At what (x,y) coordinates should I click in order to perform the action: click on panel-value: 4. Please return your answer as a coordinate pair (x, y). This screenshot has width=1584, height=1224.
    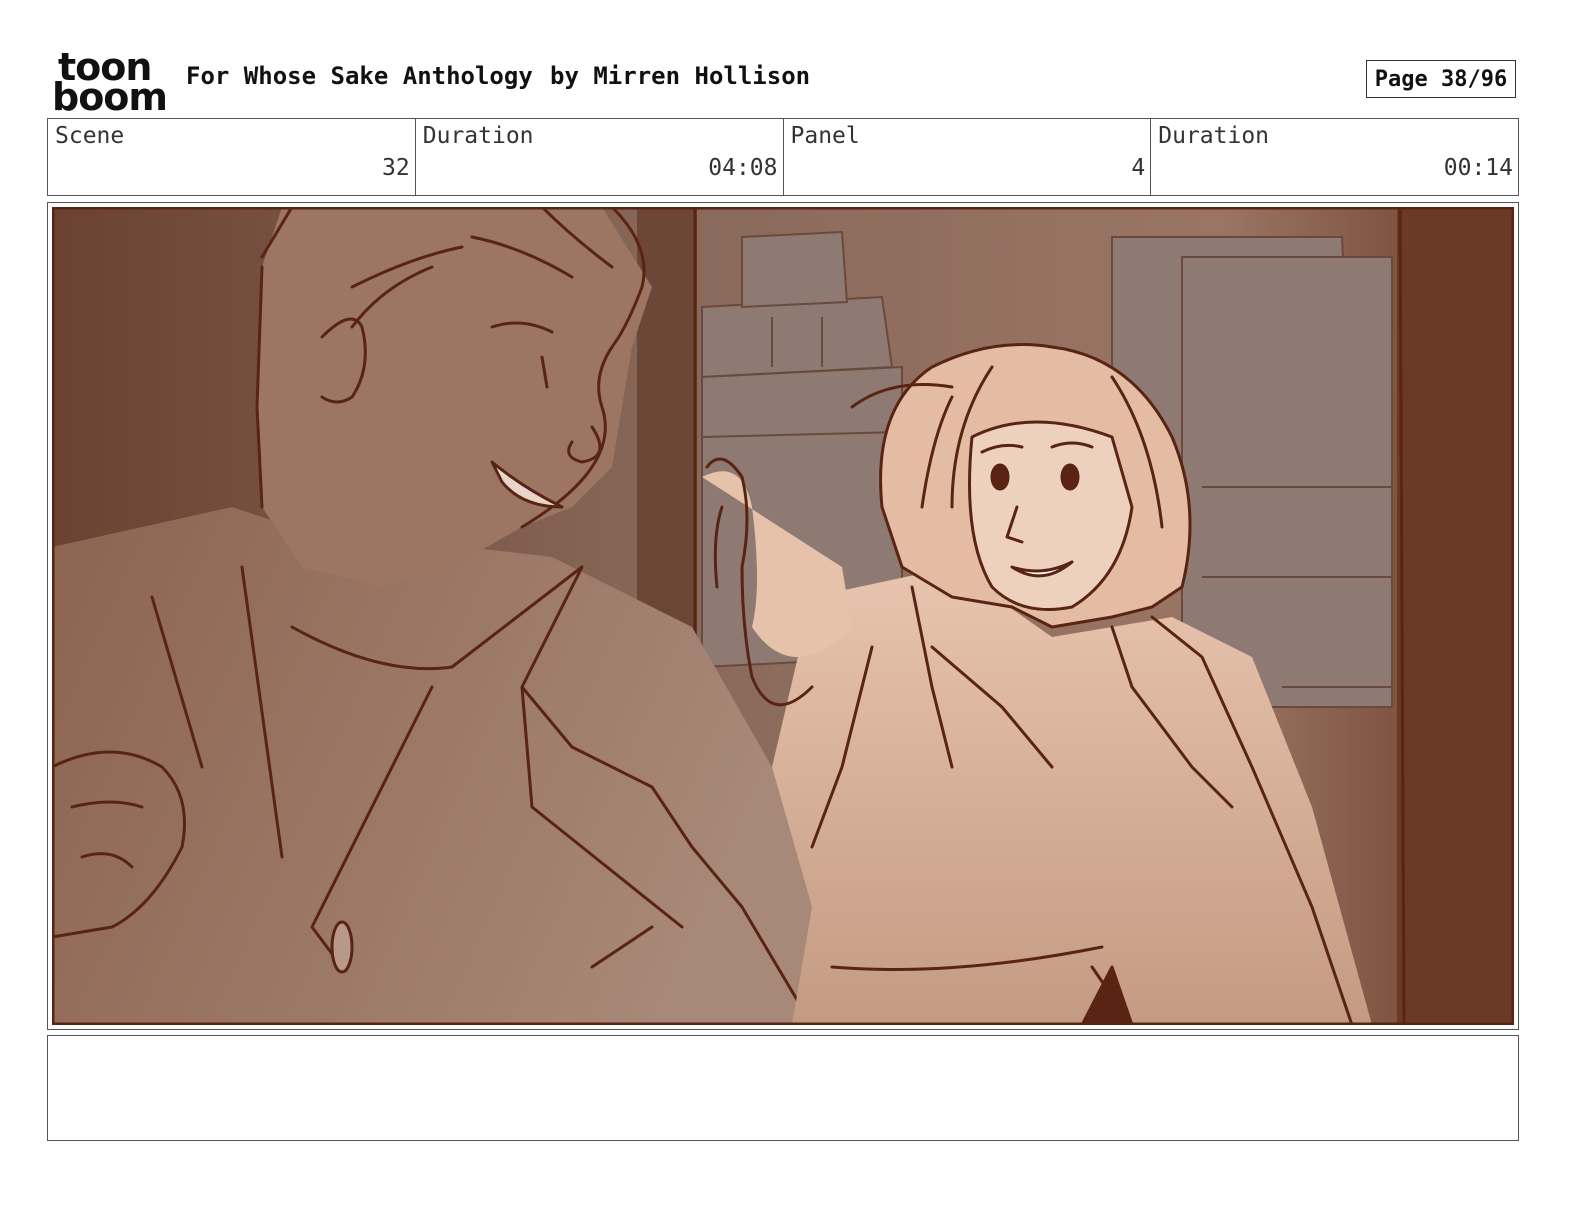
    Looking at the image, I should click on (1138, 168).